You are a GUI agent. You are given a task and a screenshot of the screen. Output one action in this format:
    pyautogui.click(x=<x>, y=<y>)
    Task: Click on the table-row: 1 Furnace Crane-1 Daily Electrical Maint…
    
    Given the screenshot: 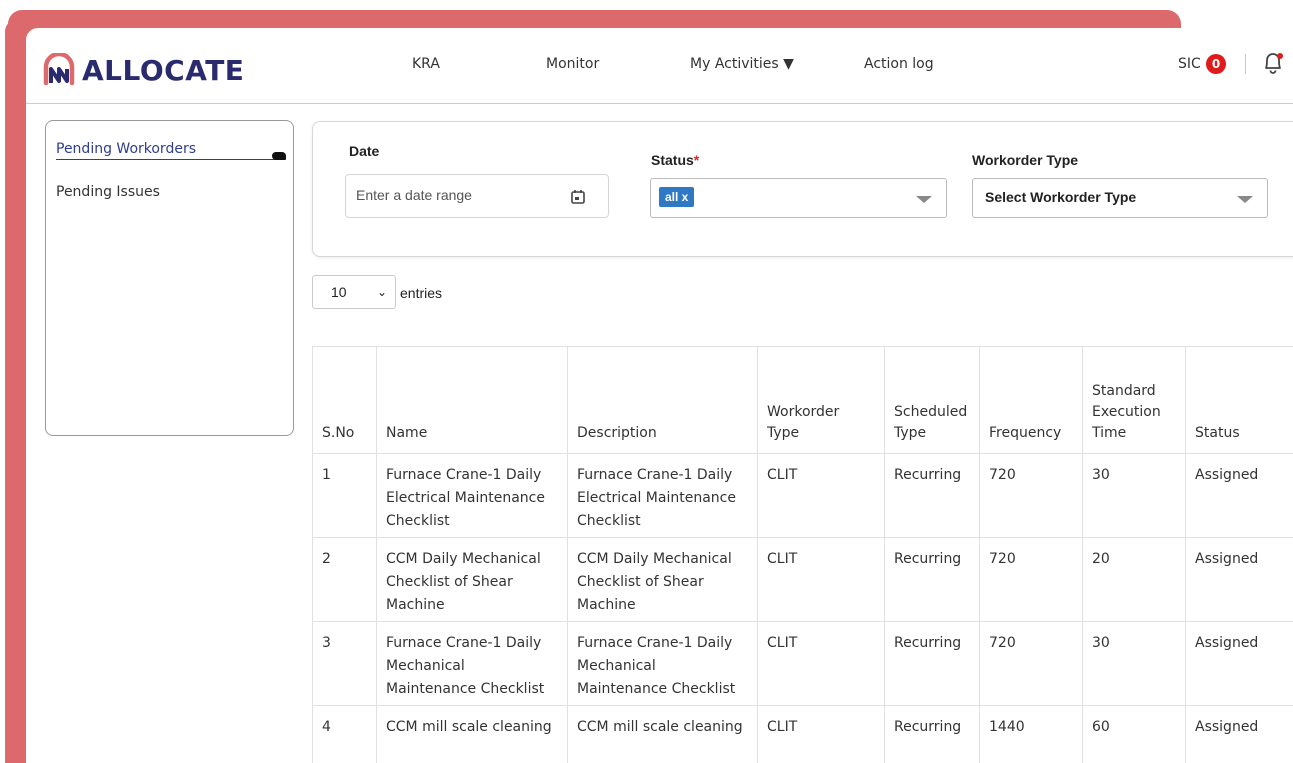 What is the action you would take?
    pyautogui.click(x=802, y=495)
    